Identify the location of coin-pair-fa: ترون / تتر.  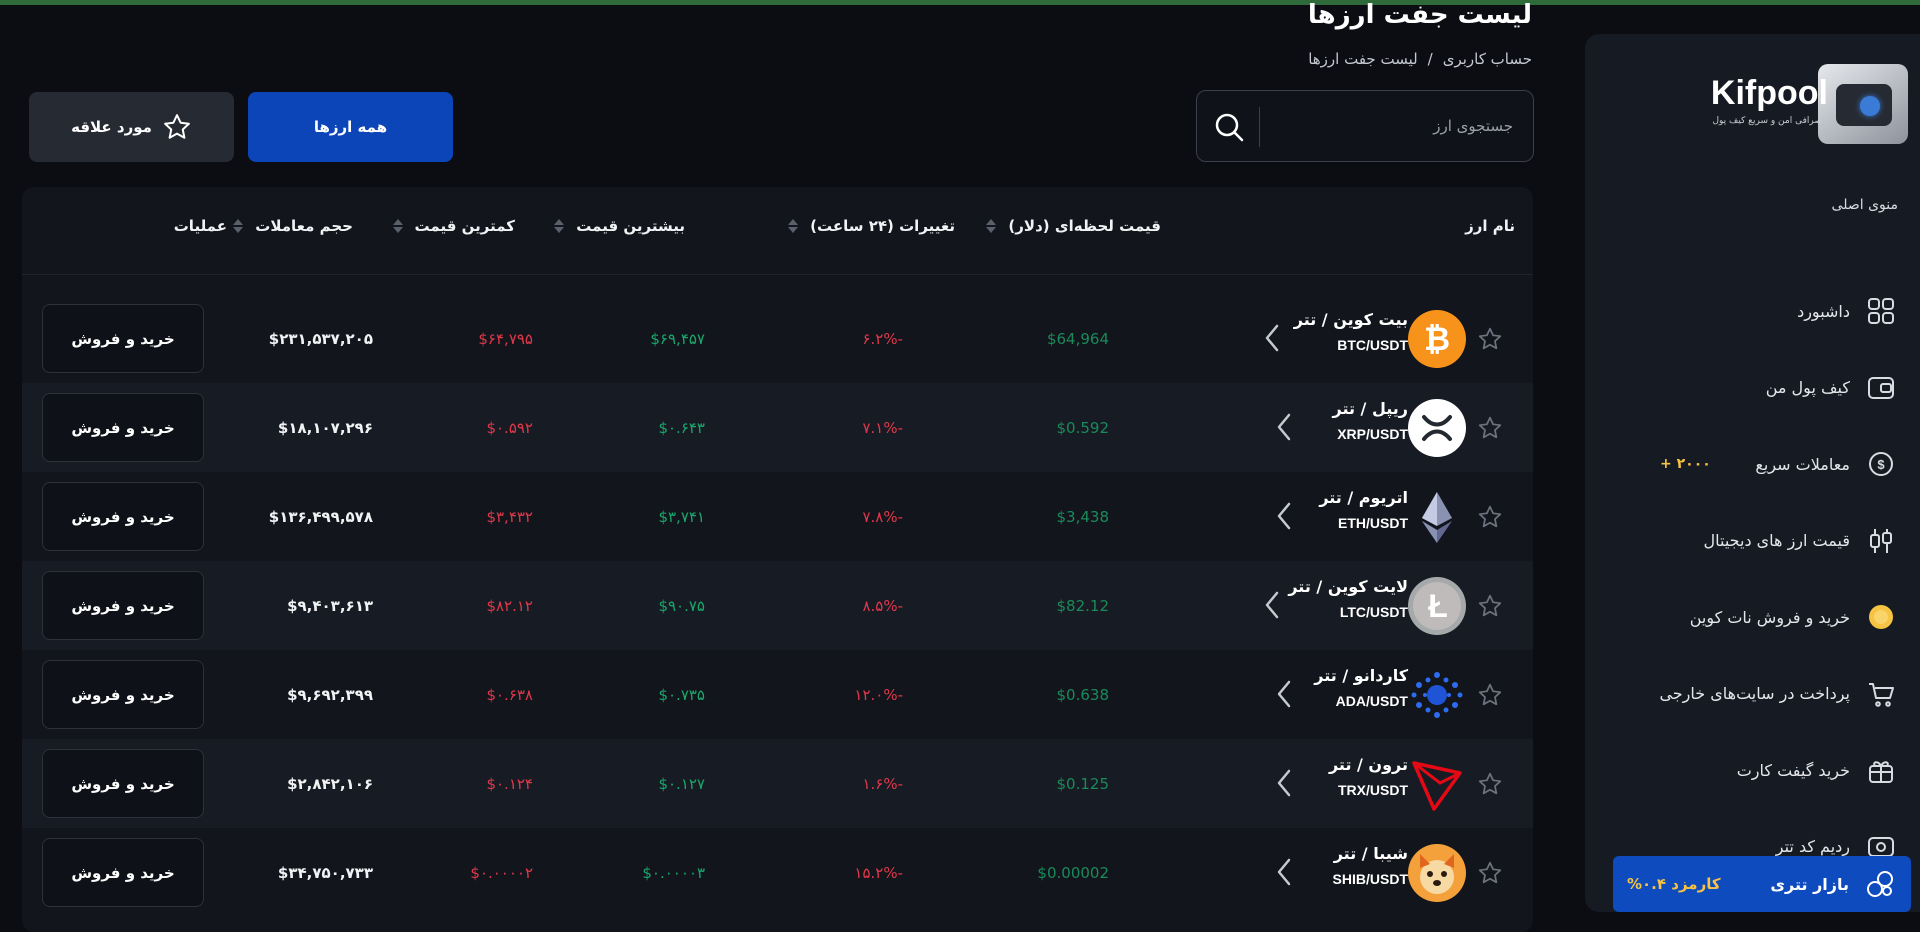
(1368, 764).